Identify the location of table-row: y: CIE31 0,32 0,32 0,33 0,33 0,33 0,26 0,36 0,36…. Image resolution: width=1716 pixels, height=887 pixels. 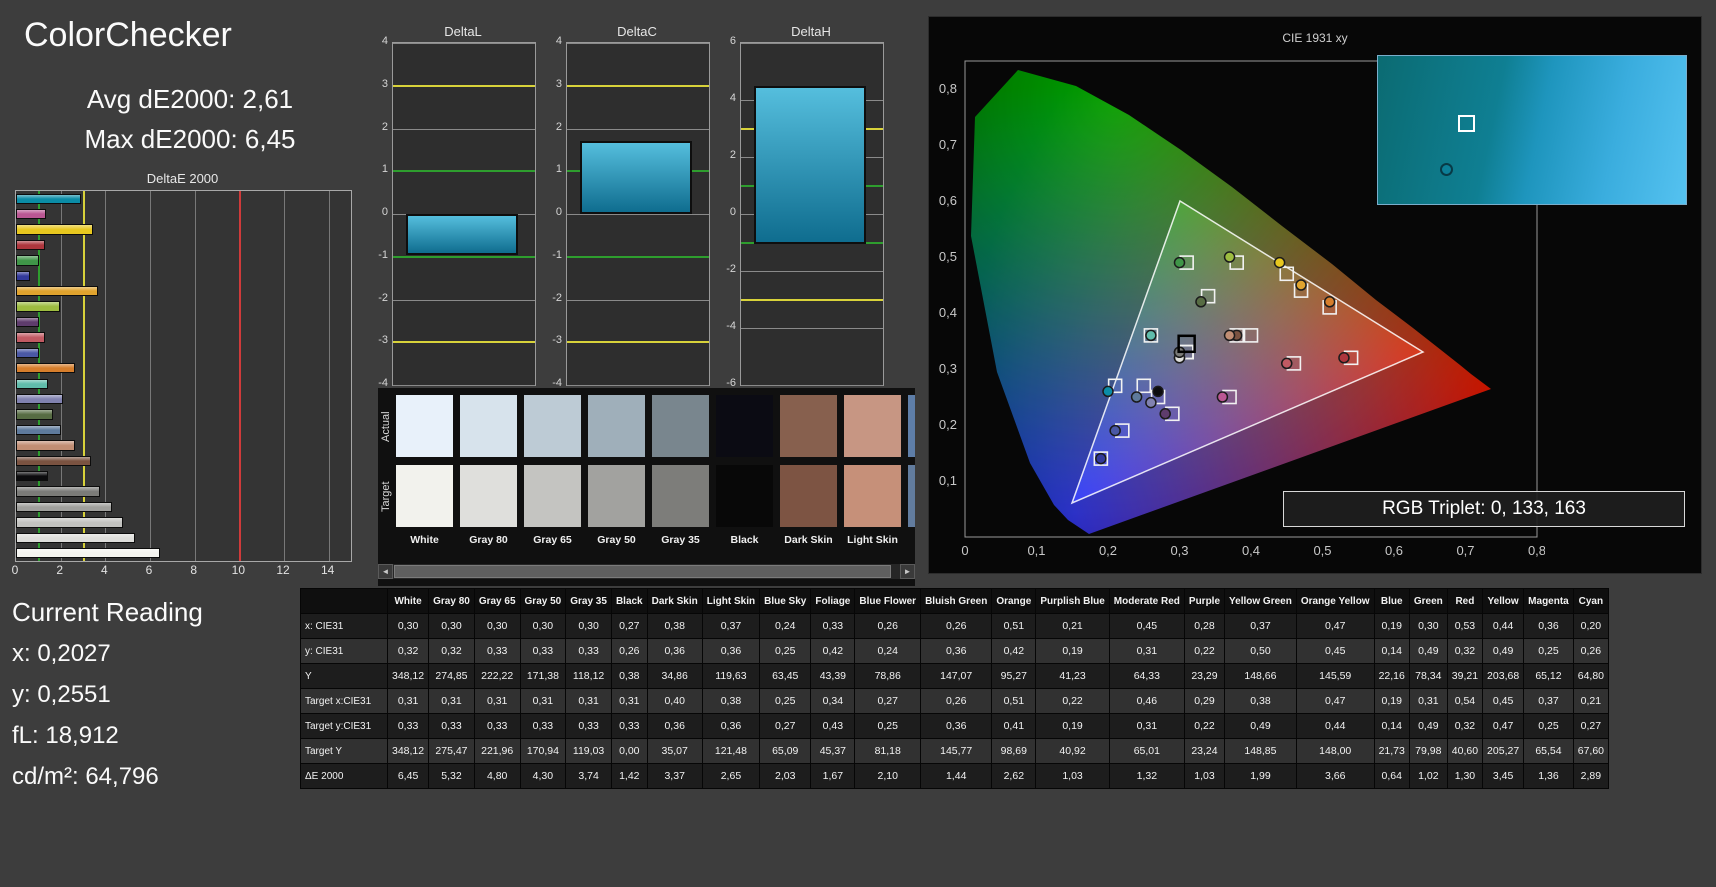
(955, 651).